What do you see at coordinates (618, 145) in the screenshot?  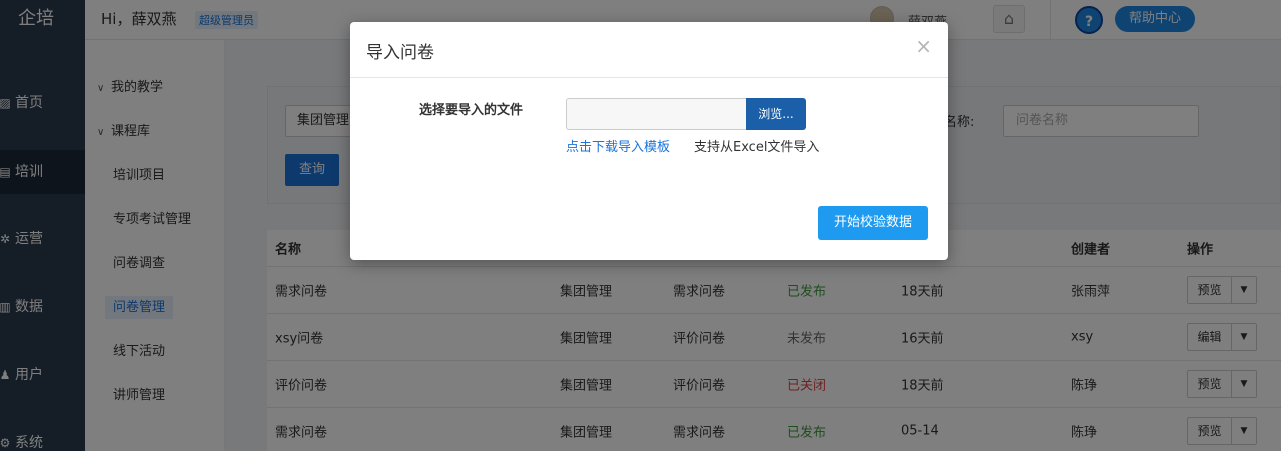 I see `download-template-link: 点击下载导入模板` at bounding box center [618, 145].